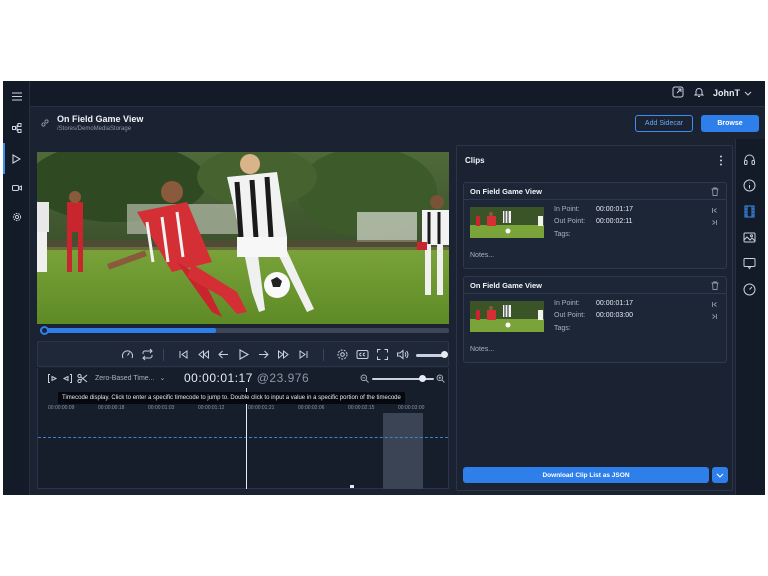 The width and height of the screenshot is (768, 576). I want to click on download-clip-list-button: Download Clip List as JSON, so click(586, 475).